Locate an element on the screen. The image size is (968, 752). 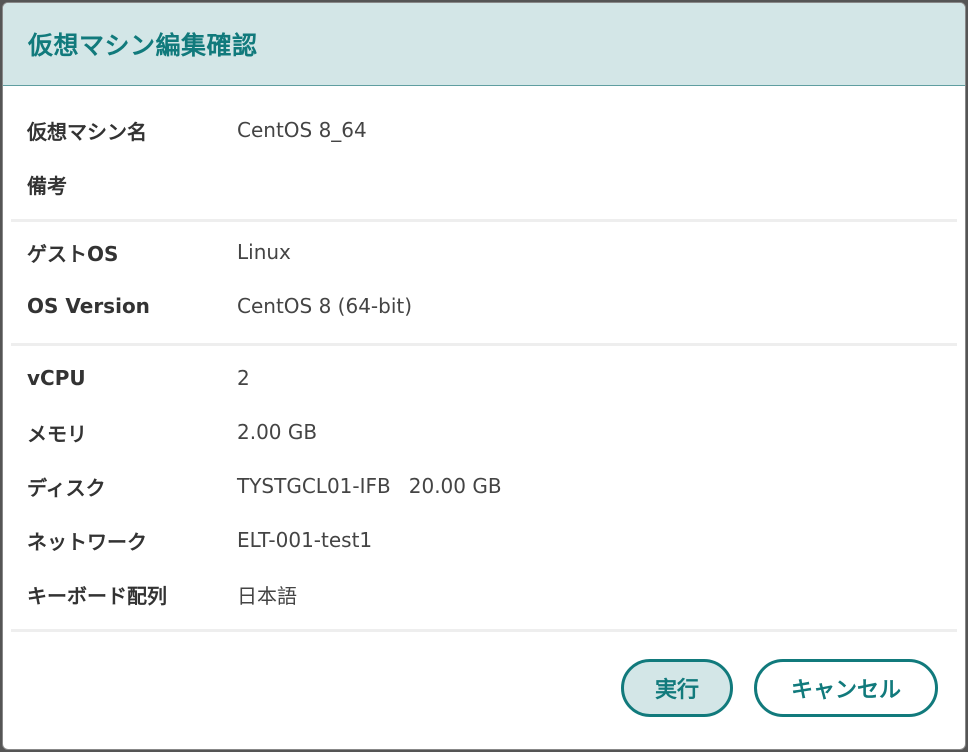
row-vcpu: vCPU 2 is located at coordinates (484, 378).